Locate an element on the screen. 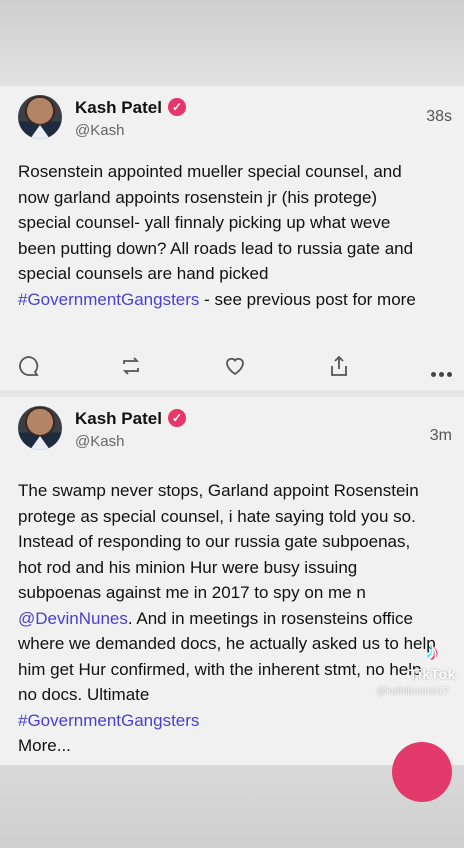  share-icon is located at coordinates (339, 366).